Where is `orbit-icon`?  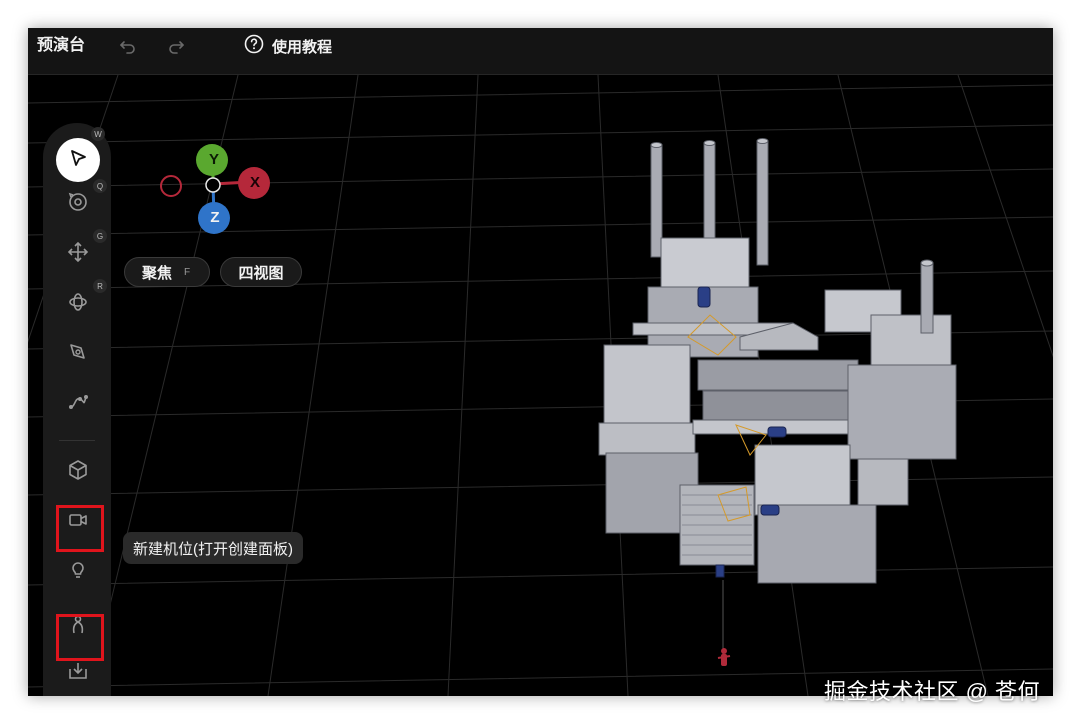
orbit-icon is located at coordinates (78, 204).